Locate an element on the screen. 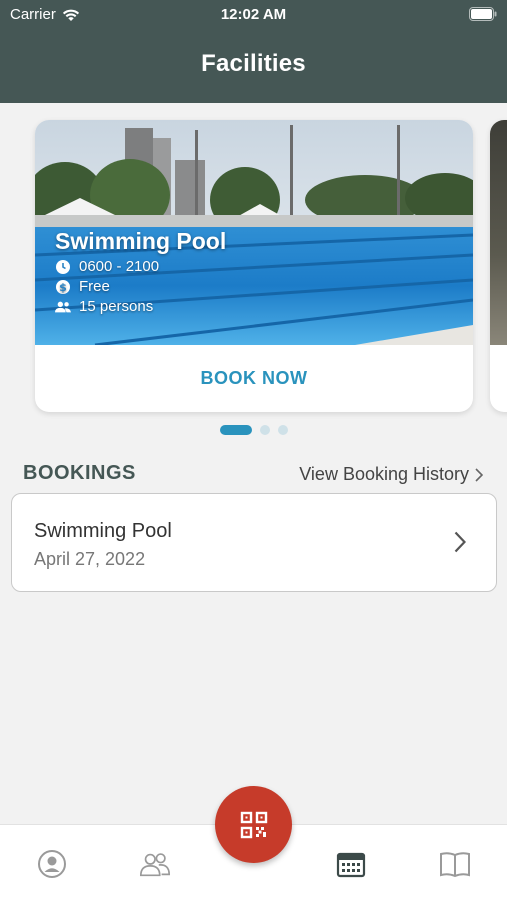 This screenshot has width=507, height=900. nav-calendar is located at coordinates (351, 864).